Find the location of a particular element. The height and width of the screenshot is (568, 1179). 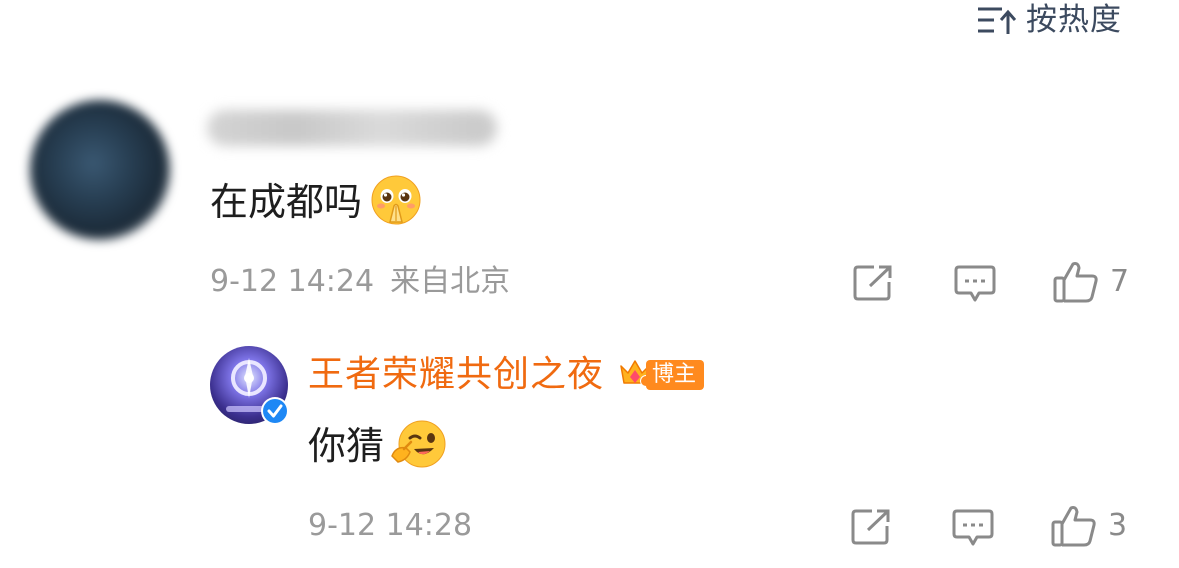

comment-meta: 9-12 14:24 来自北京 is located at coordinates (360, 282).